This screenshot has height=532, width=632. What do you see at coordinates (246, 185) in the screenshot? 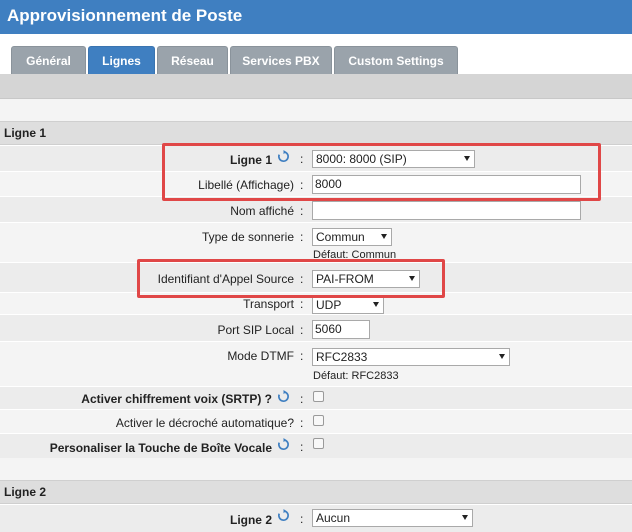
I see `display-label-label: Libellé (Affichage)` at bounding box center [246, 185].